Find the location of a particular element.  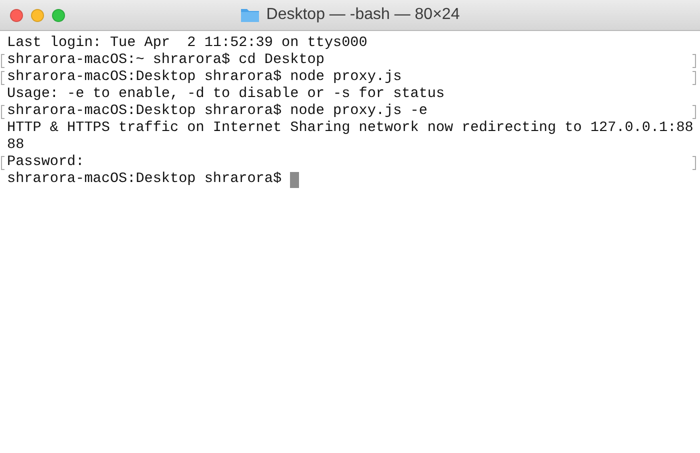

folder-icon is located at coordinates (250, 15).